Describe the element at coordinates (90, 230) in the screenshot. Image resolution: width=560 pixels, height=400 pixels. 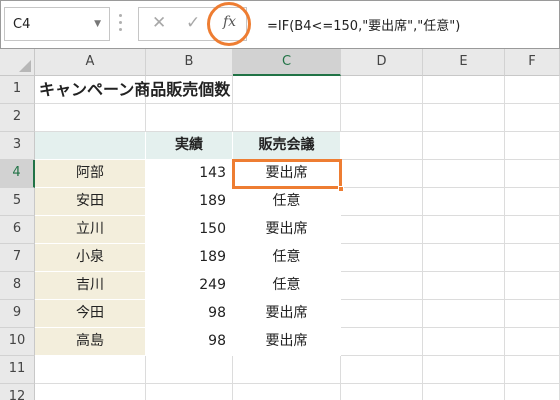
I see `name-cell: 立川` at that location.